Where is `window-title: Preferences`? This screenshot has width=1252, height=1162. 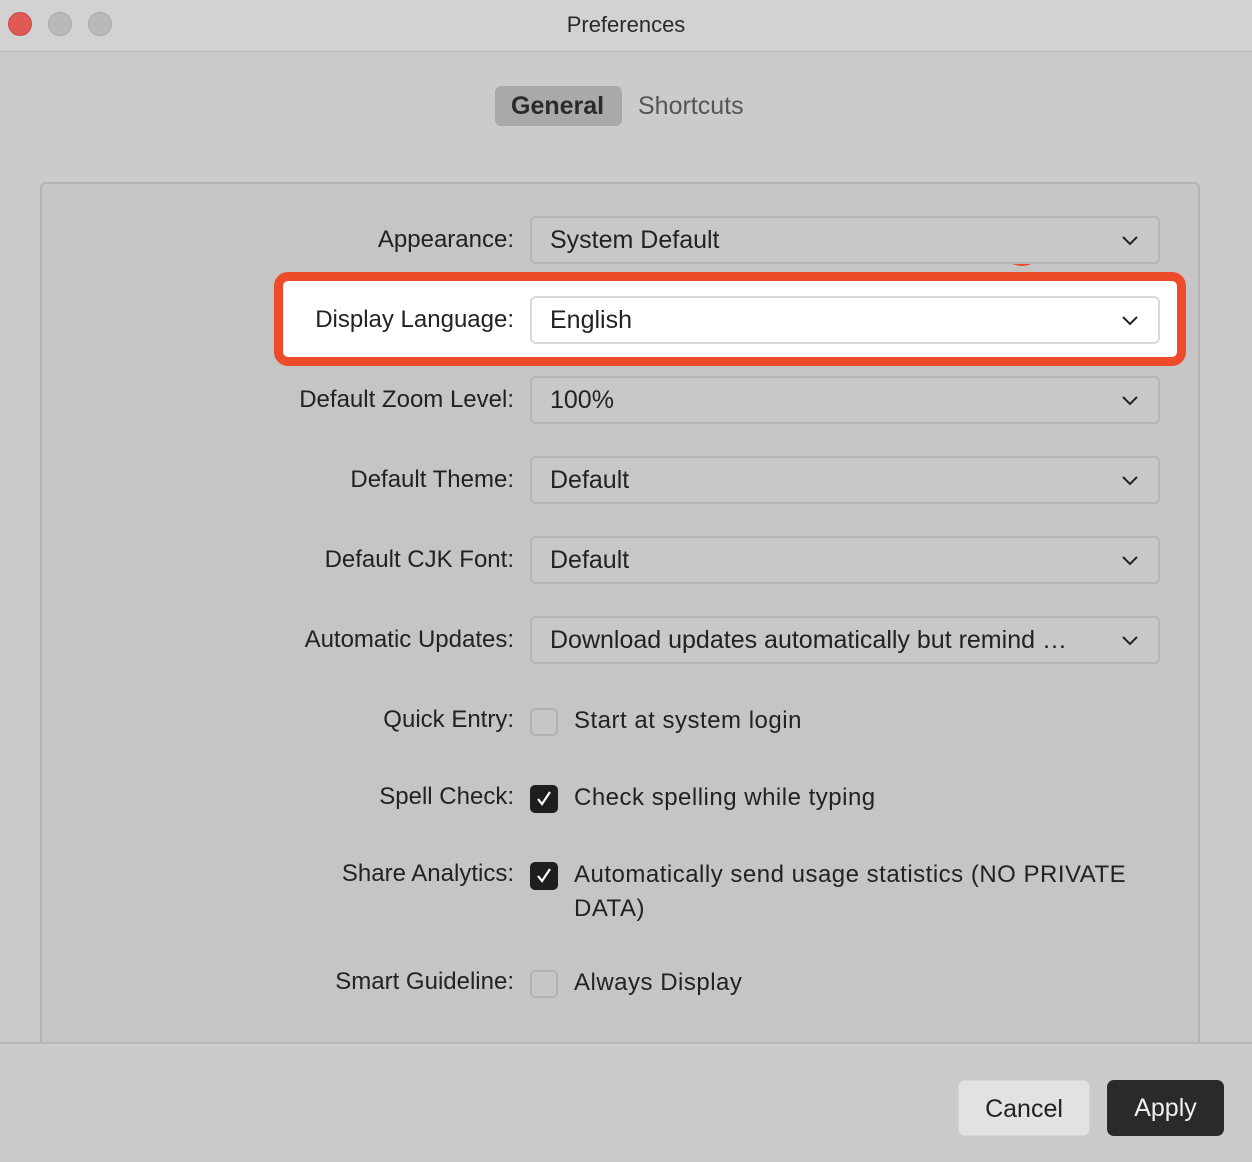
window-title: Preferences is located at coordinates (626, 24).